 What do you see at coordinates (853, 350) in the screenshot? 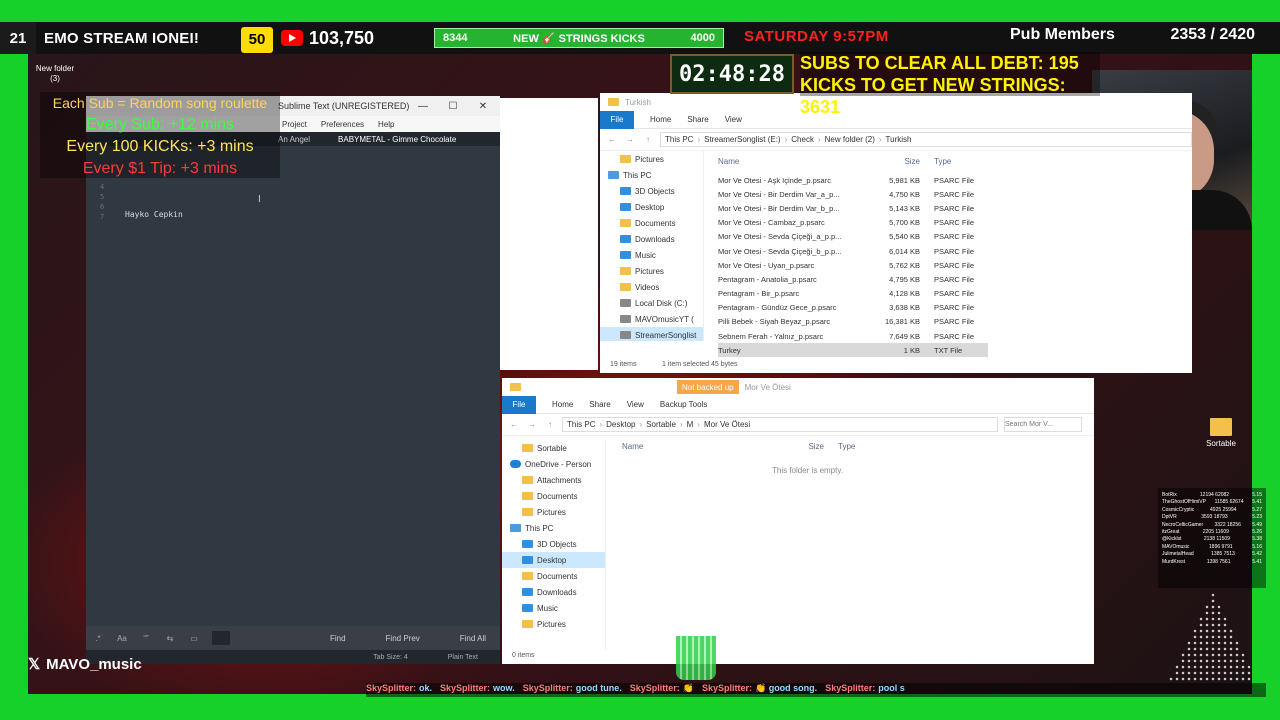
I see `file-row: Turkey 1 KB TXT File` at bounding box center [853, 350].